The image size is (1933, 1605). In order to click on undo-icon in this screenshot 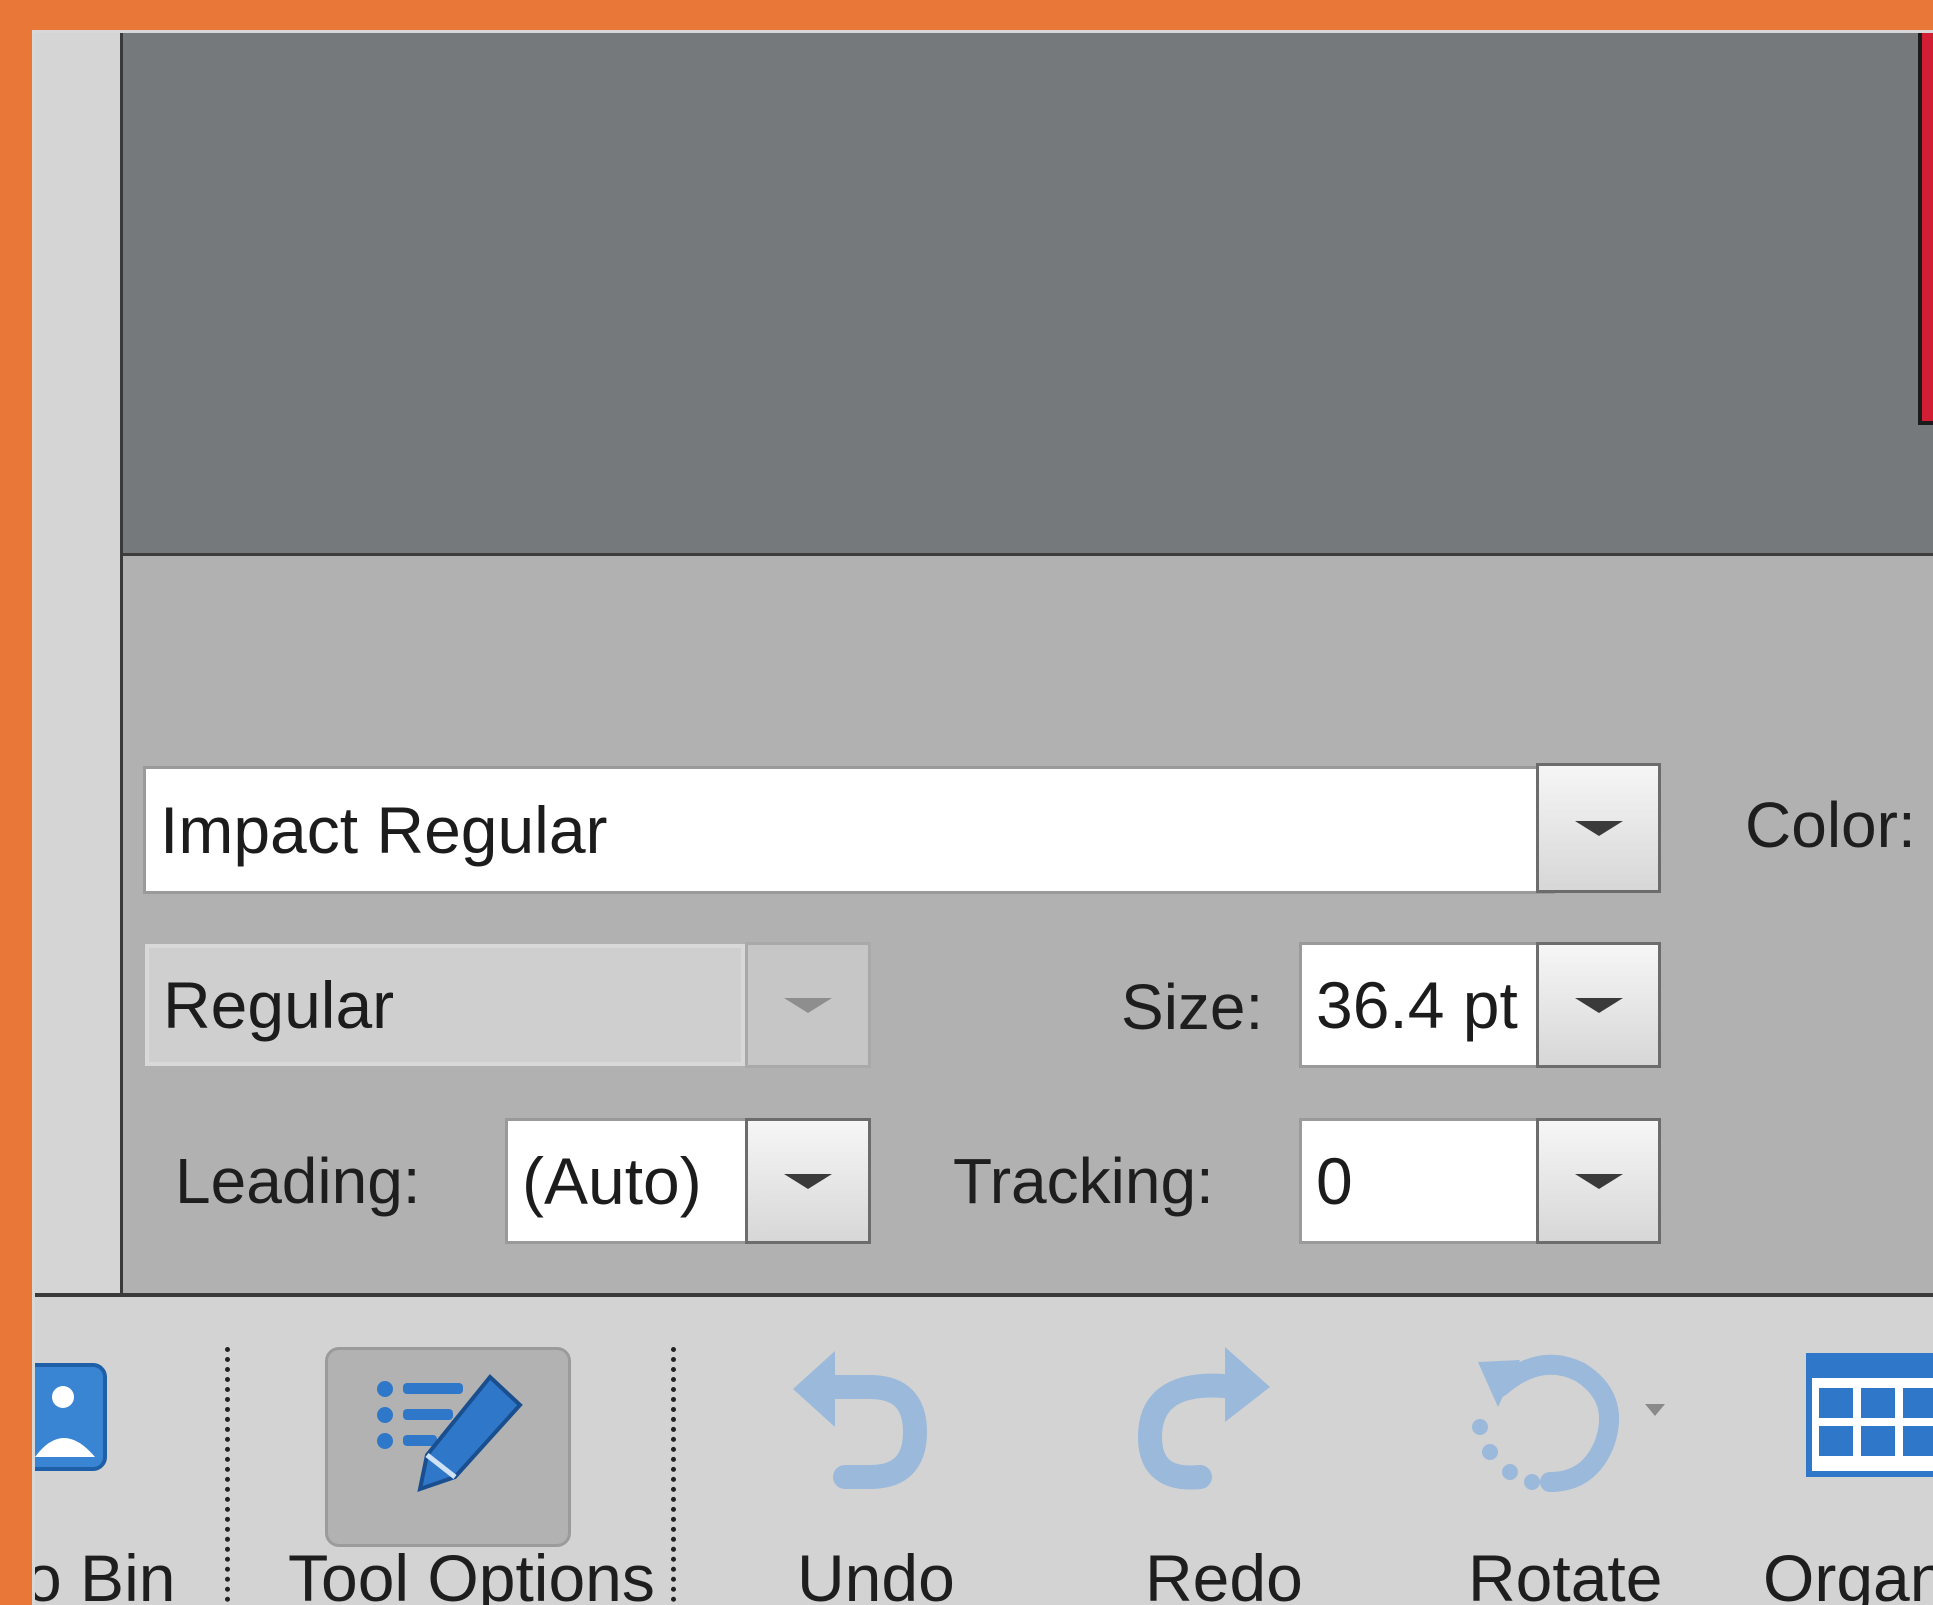, I will do `click(860, 1420)`.